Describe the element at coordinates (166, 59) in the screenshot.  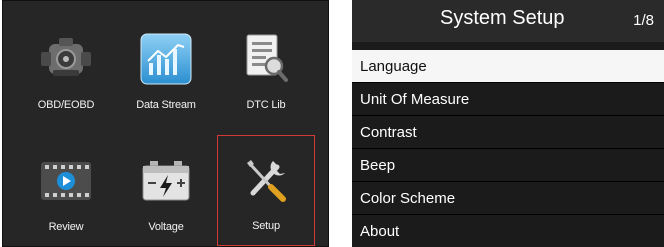
I see `data-stream-icon` at that location.